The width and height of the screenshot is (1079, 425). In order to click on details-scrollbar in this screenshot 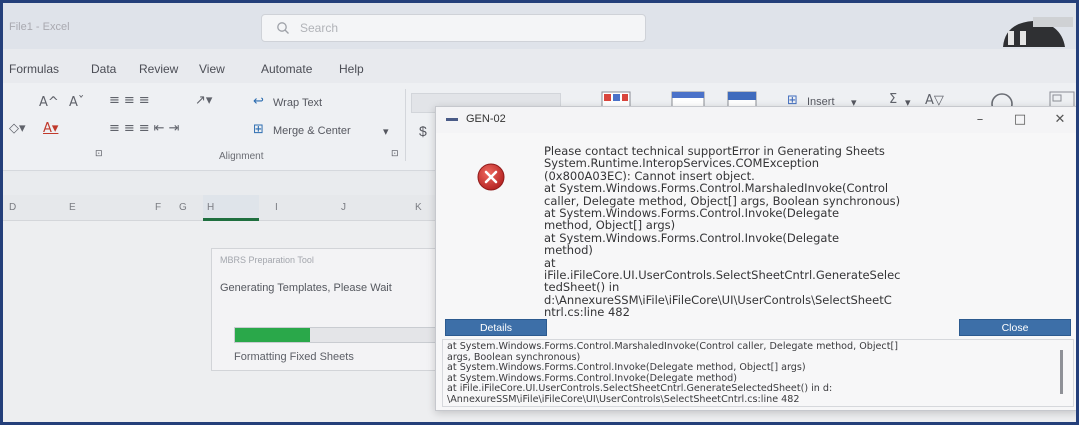, I will do `click(1061, 372)`.